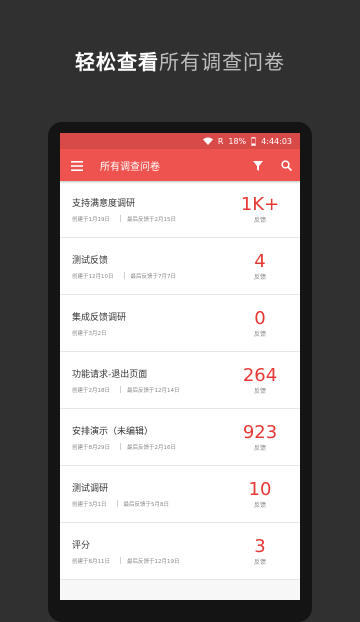 This screenshot has width=360, height=622. What do you see at coordinates (260, 261) in the screenshot?
I see `feedback-count: 4` at bounding box center [260, 261].